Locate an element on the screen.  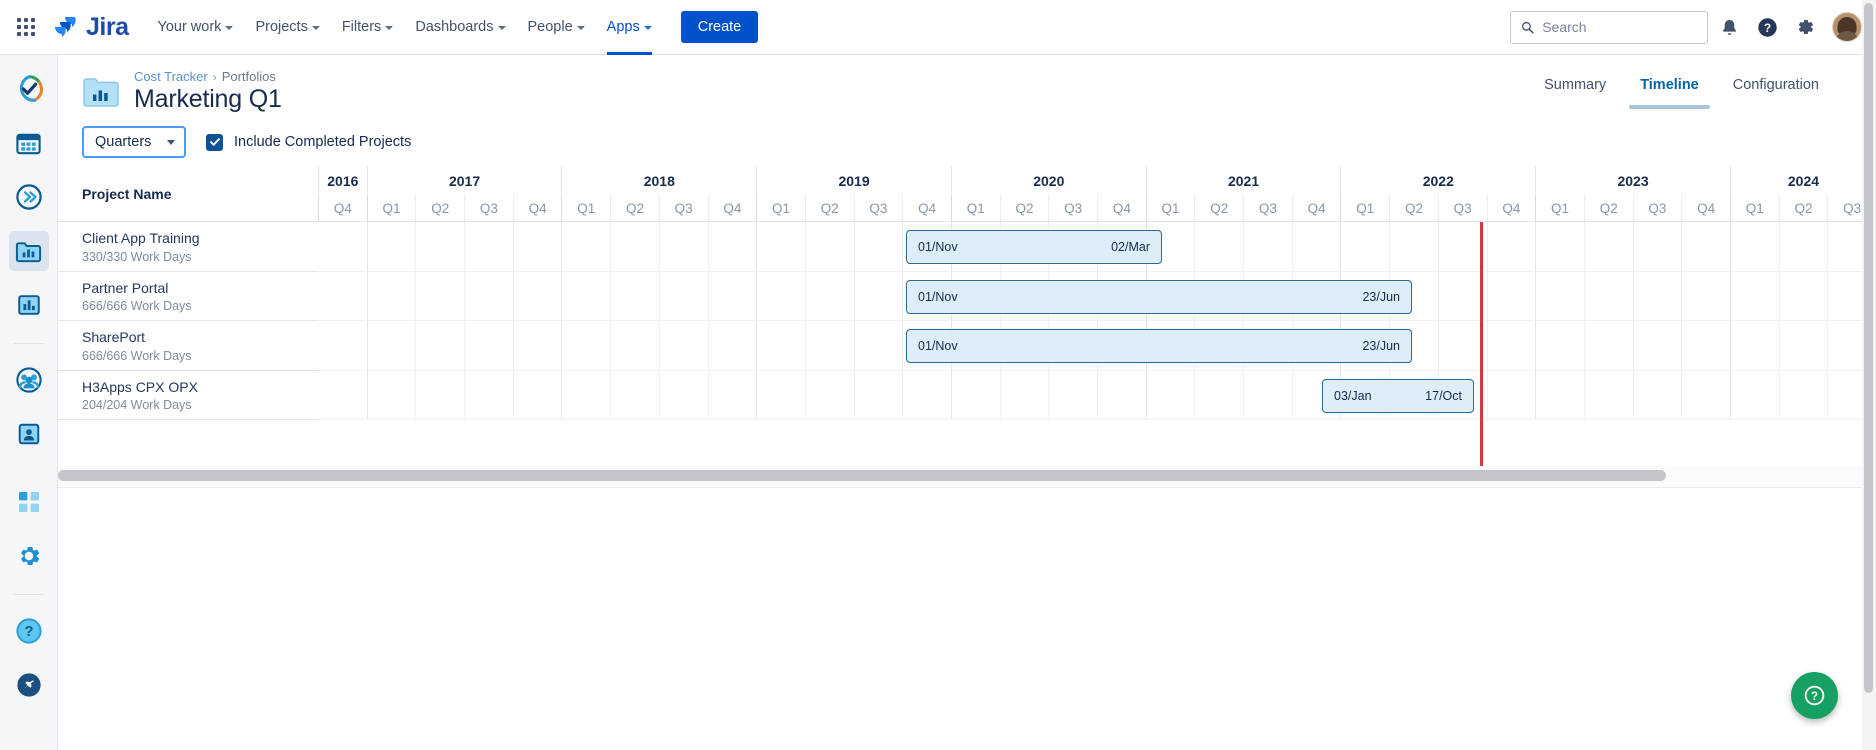
project-name-cell: Client App Training 330/330 Work Days is located at coordinates (188, 247).